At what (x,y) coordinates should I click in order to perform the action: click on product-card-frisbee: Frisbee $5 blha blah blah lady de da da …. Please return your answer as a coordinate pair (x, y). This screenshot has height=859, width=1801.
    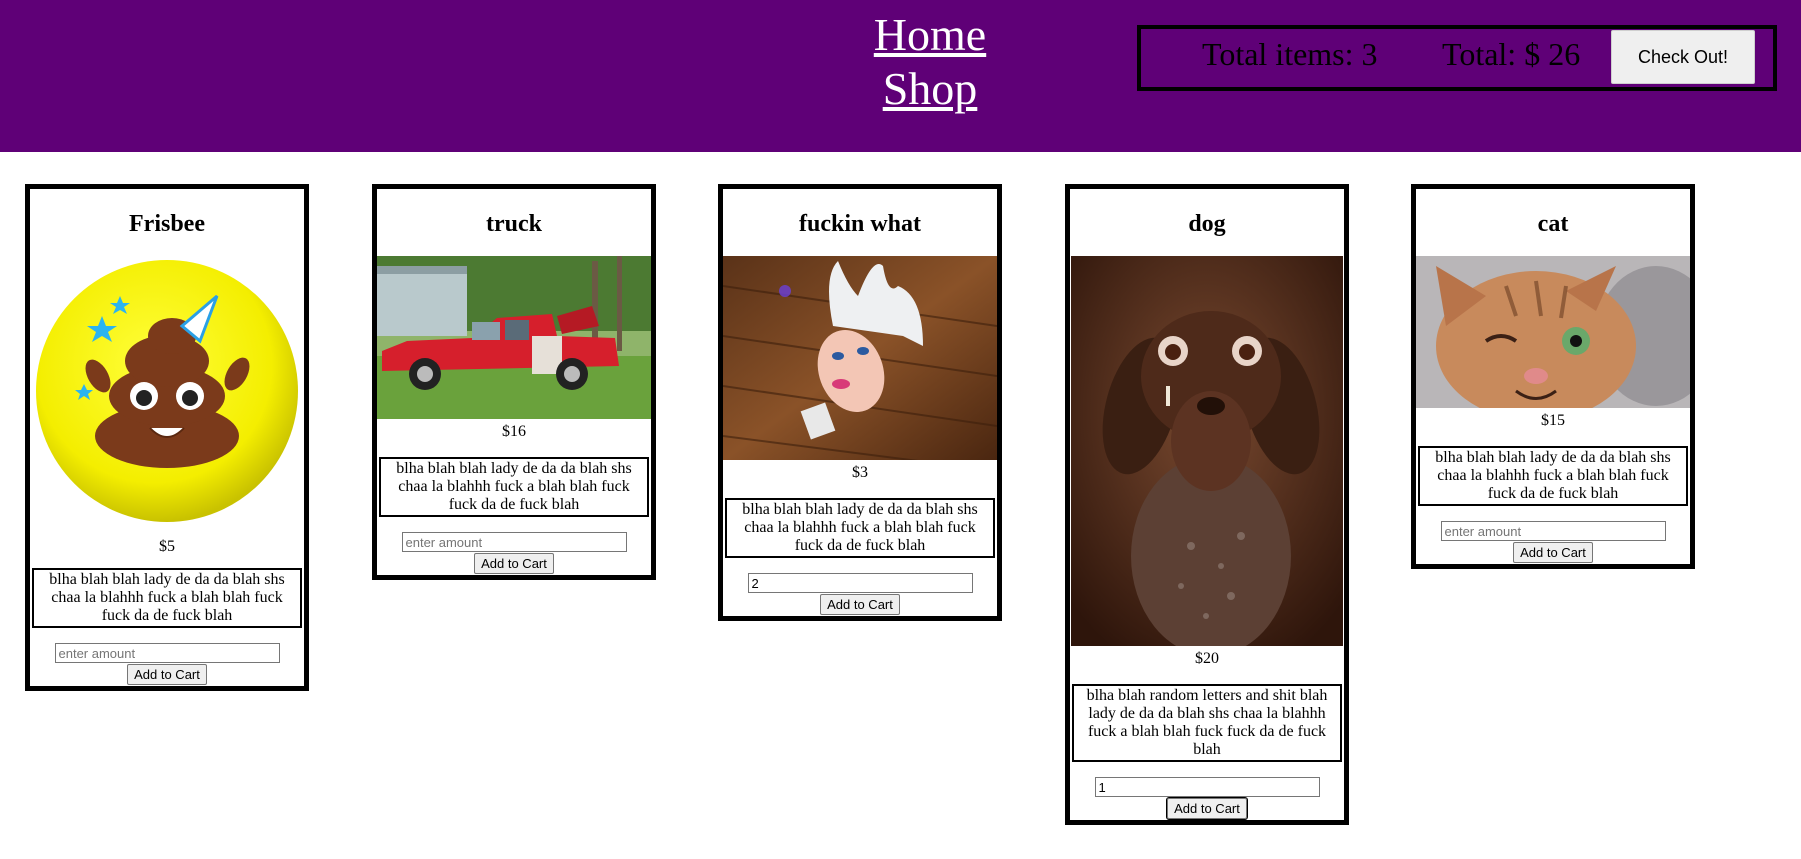
    Looking at the image, I should click on (167, 437).